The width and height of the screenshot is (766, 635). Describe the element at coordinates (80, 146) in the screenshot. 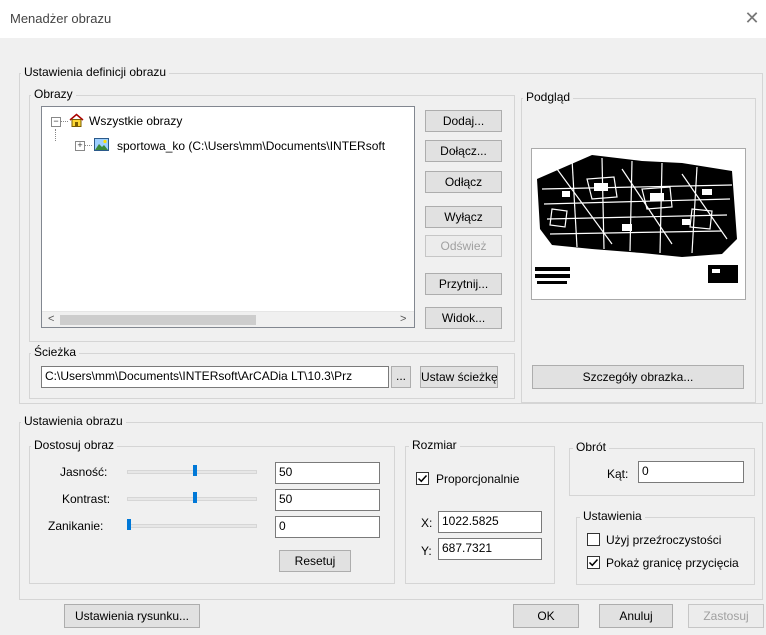

I see `expand-icon: +` at that location.